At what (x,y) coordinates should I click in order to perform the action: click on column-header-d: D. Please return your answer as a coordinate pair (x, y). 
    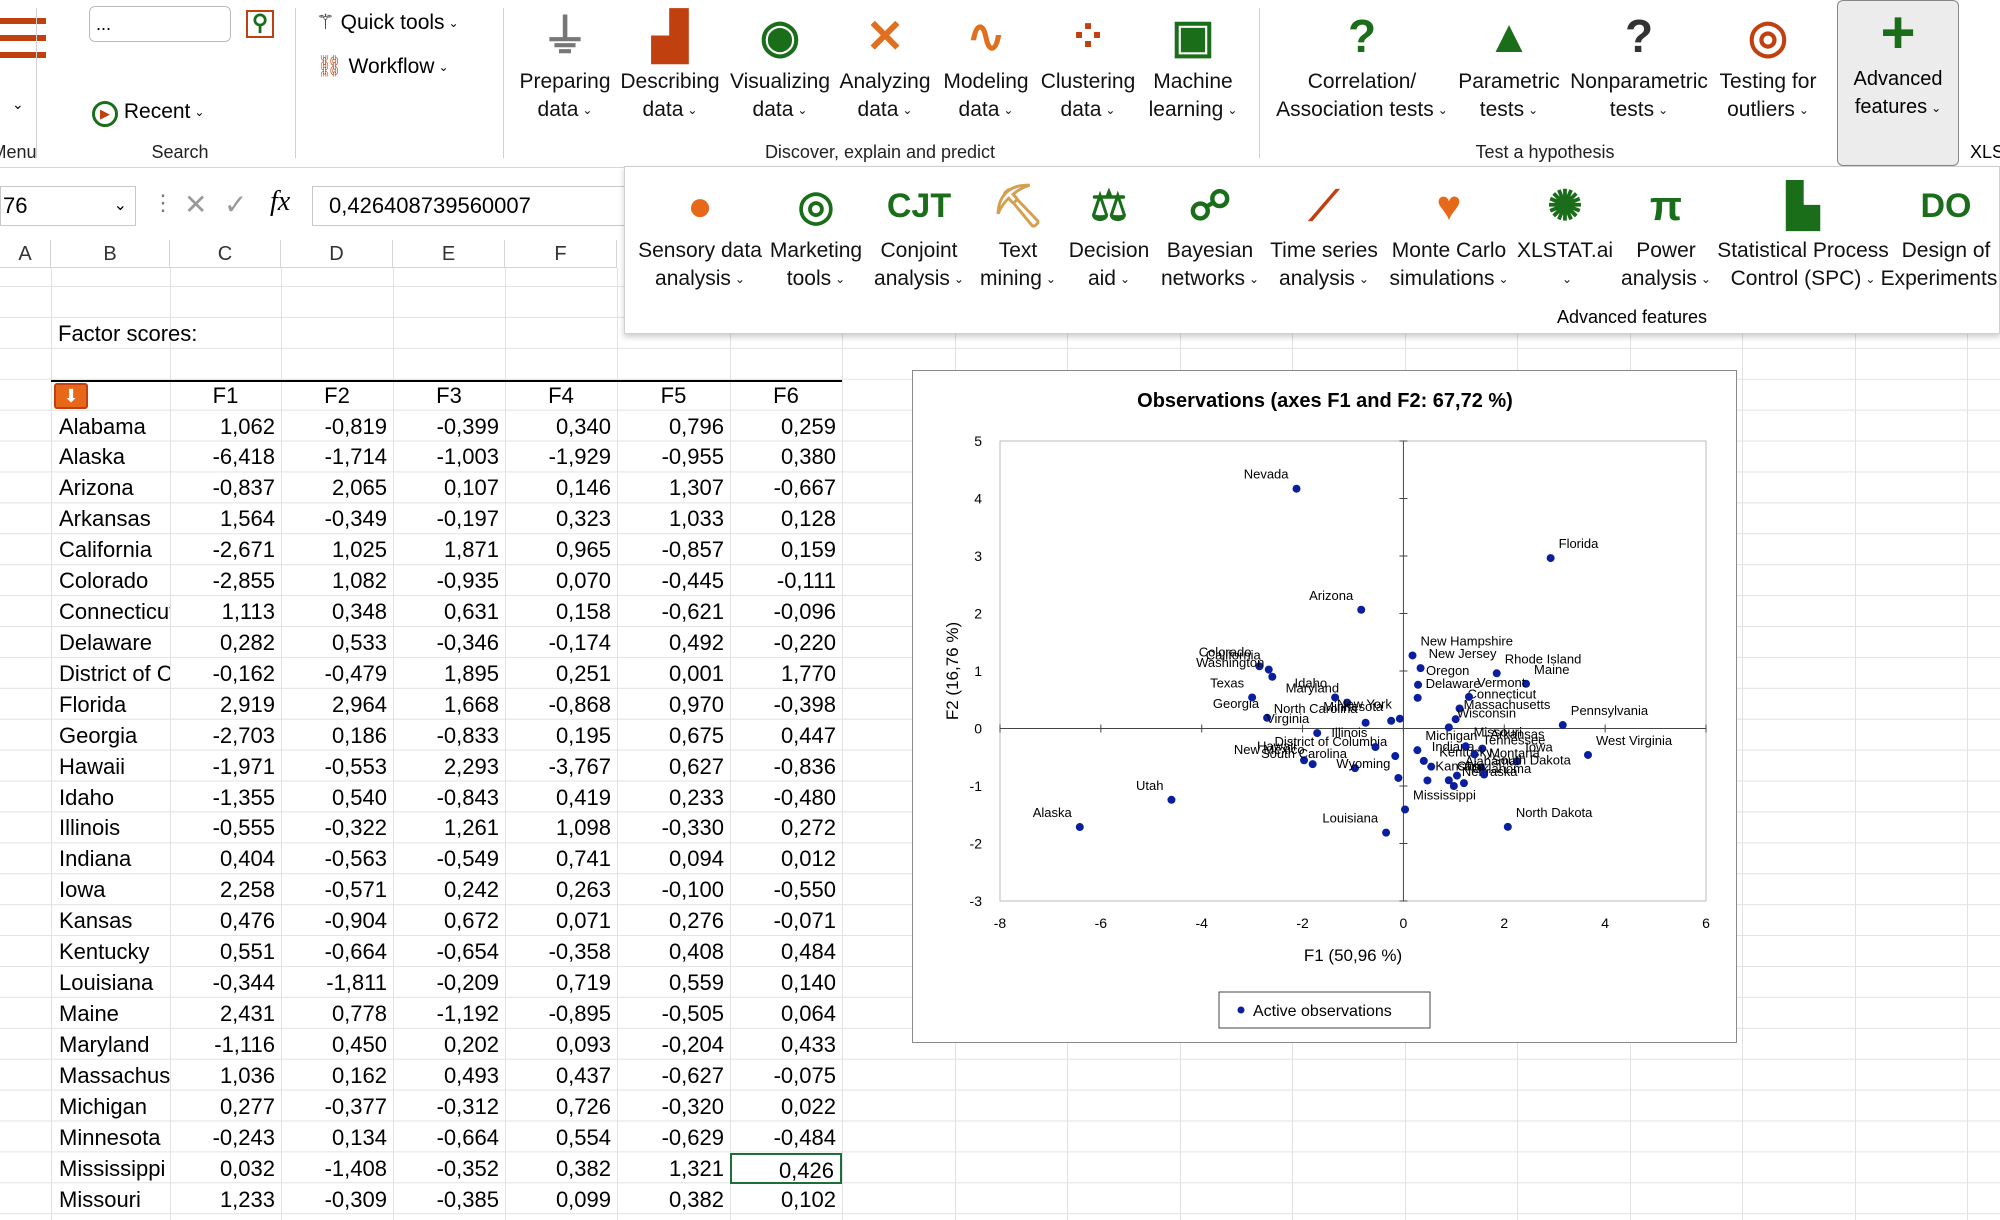
    Looking at the image, I should click on (337, 254).